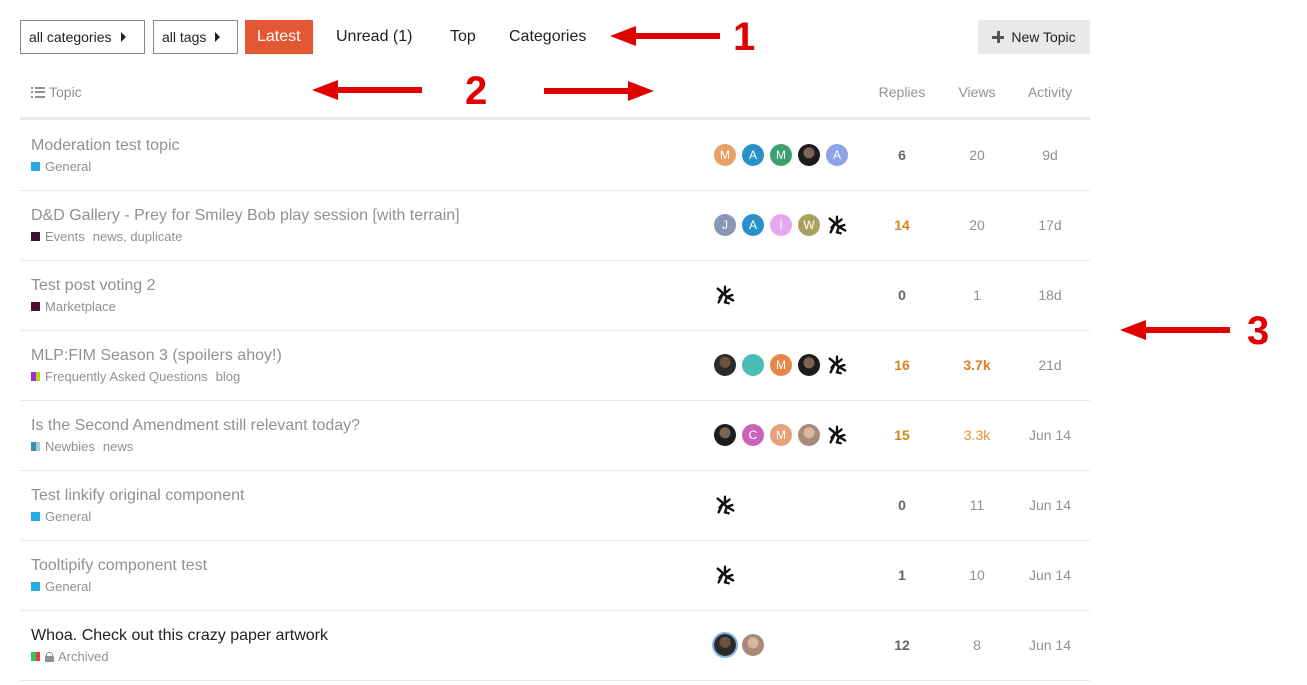 Image resolution: width=1307 pixels, height=685 pixels. I want to click on nav-categories: Categories, so click(547, 37).